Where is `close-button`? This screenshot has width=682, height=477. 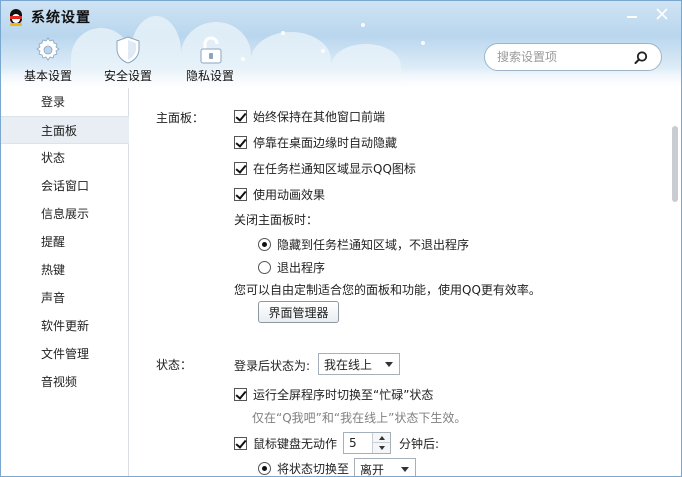 close-button is located at coordinates (662, 14).